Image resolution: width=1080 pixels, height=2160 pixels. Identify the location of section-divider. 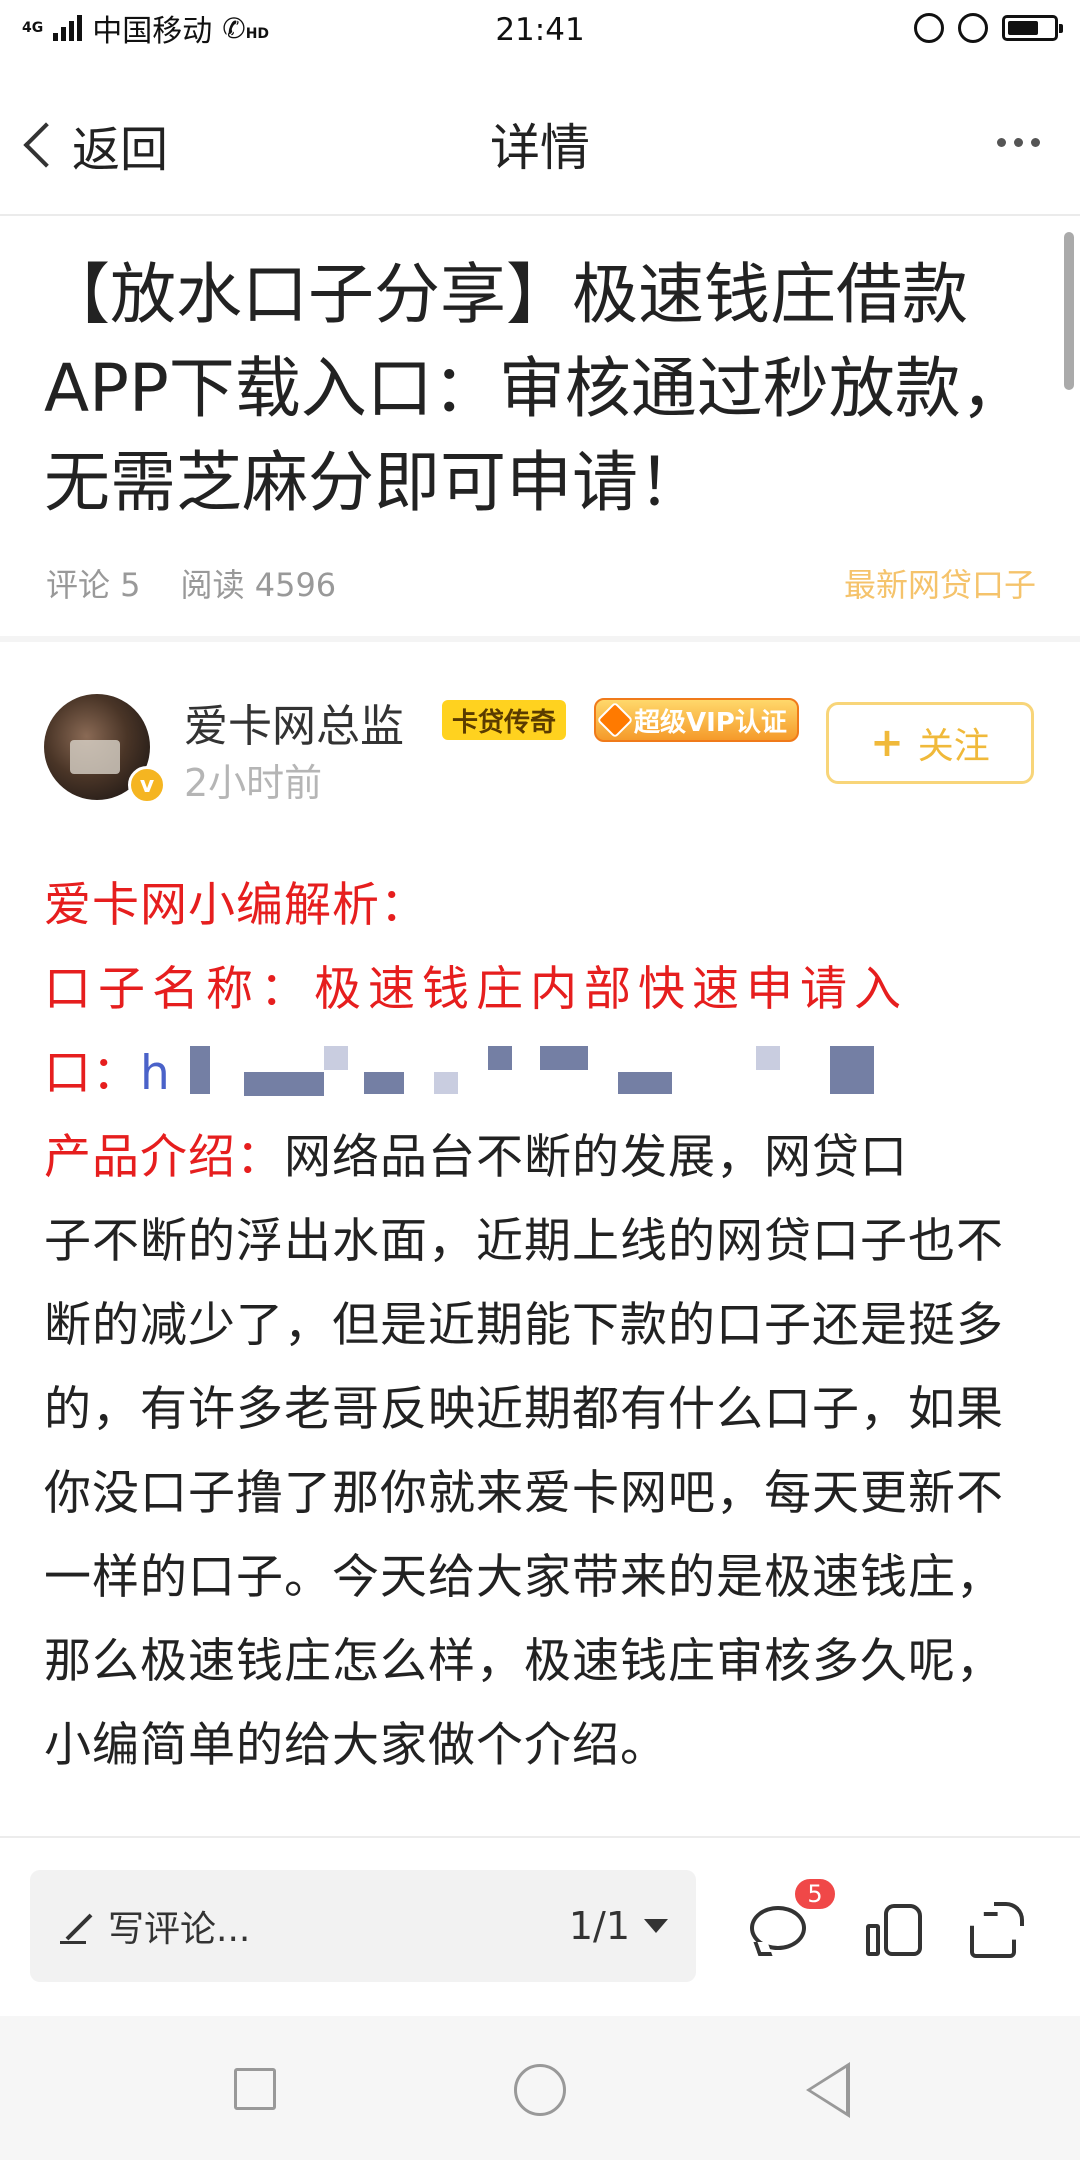
(540, 639).